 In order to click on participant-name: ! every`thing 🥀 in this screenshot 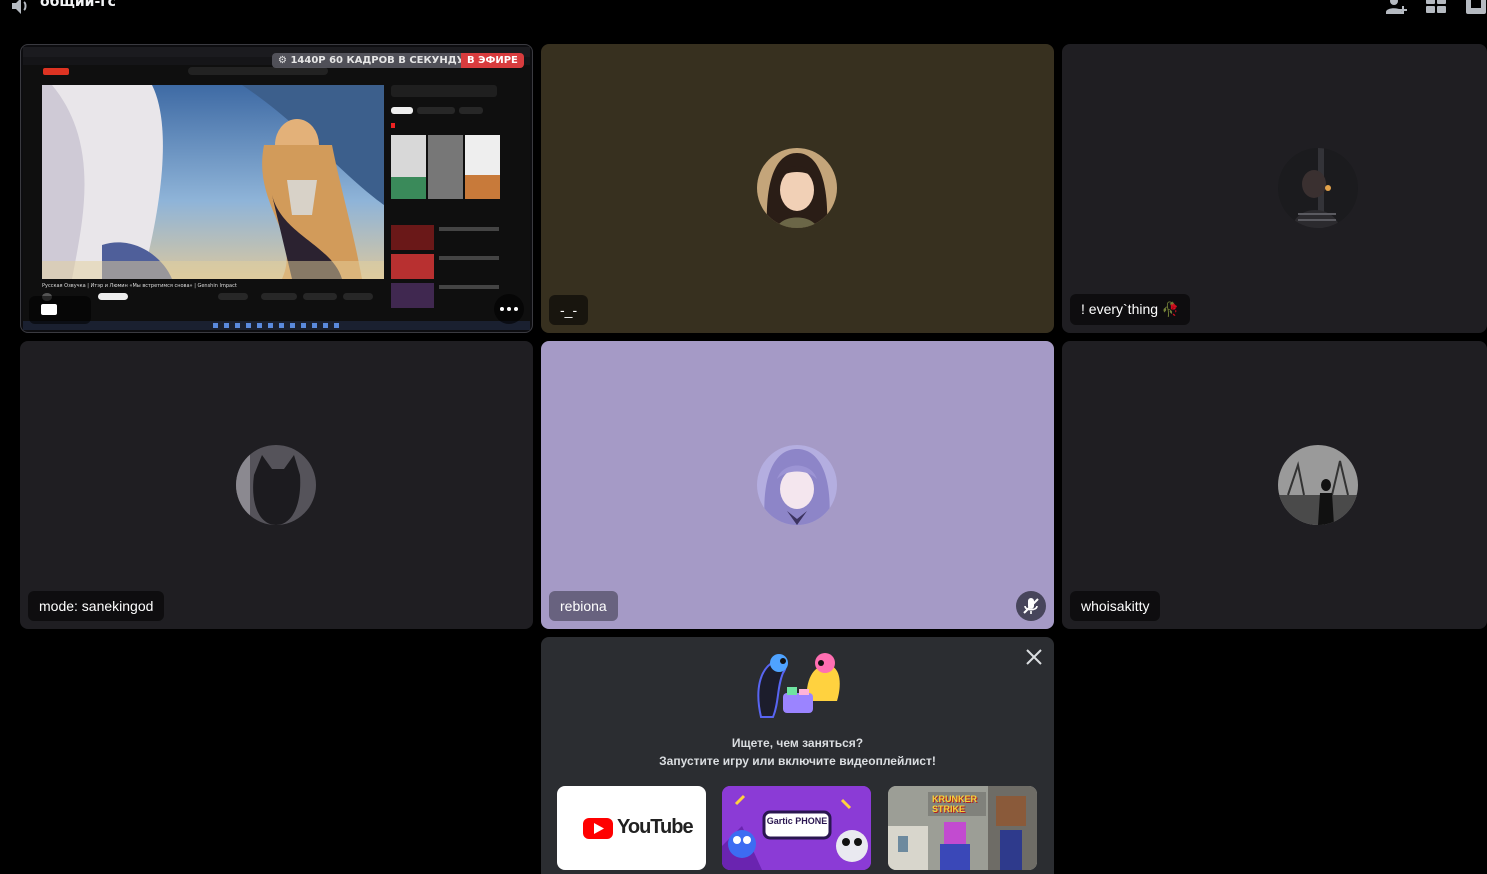, I will do `click(1130, 309)`.